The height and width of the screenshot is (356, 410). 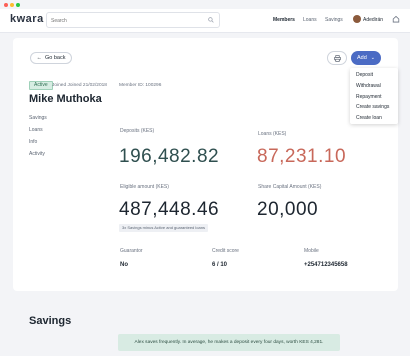 What do you see at coordinates (362, 58) in the screenshot?
I see `add-label: Add` at bounding box center [362, 58].